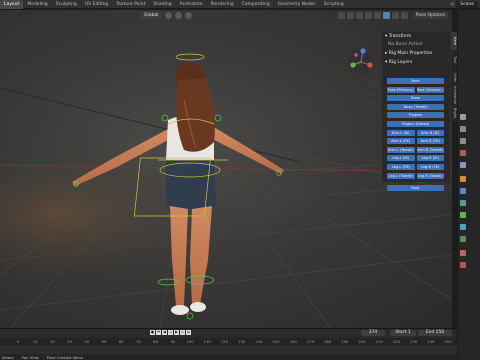  What do you see at coordinates (430, 149) in the screenshot?
I see `rig-layer-button: Arm.R (Tweak)` at bounding box center [430, 149].